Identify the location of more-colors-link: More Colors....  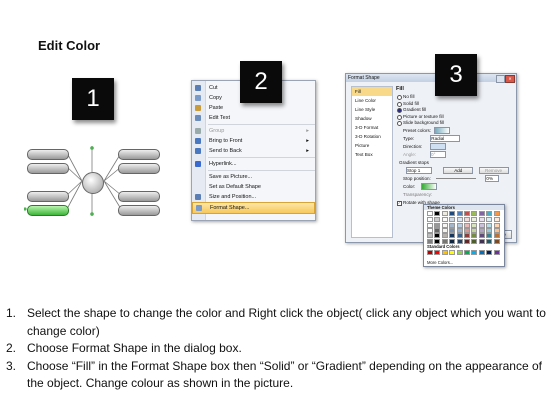
(440, 262).